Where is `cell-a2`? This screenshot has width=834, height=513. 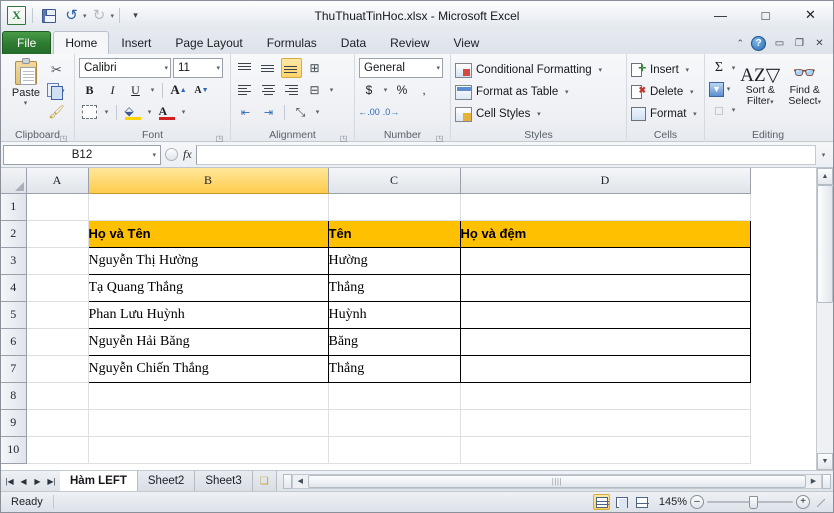
cell-a2 is located at coordinates (57, 234).